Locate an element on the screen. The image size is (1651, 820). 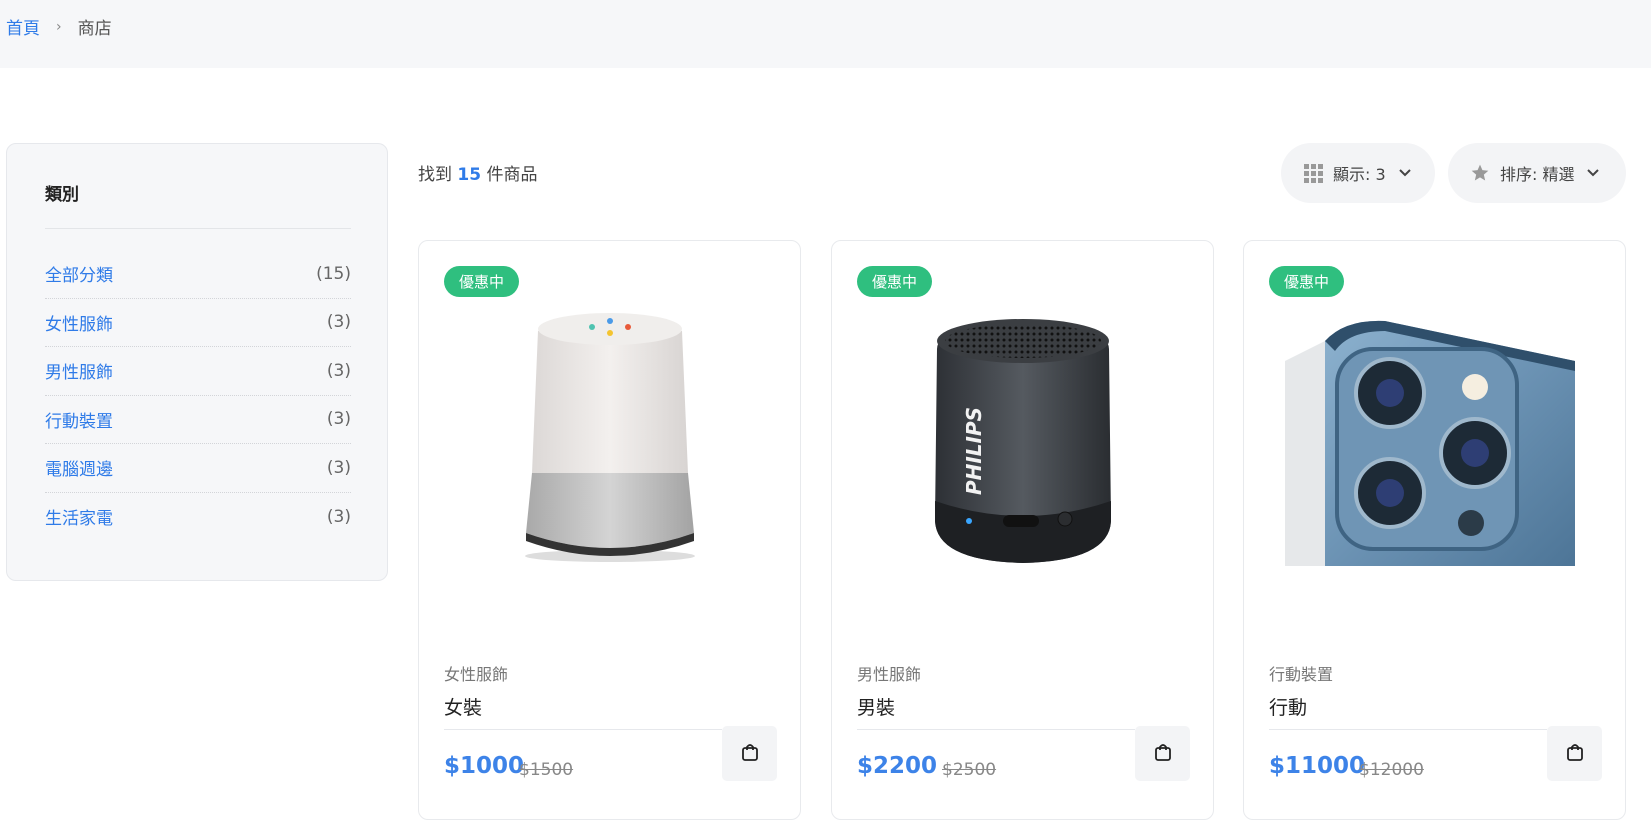
show-count-label: 顯示: 3 is located at coordinates (1359, 174).